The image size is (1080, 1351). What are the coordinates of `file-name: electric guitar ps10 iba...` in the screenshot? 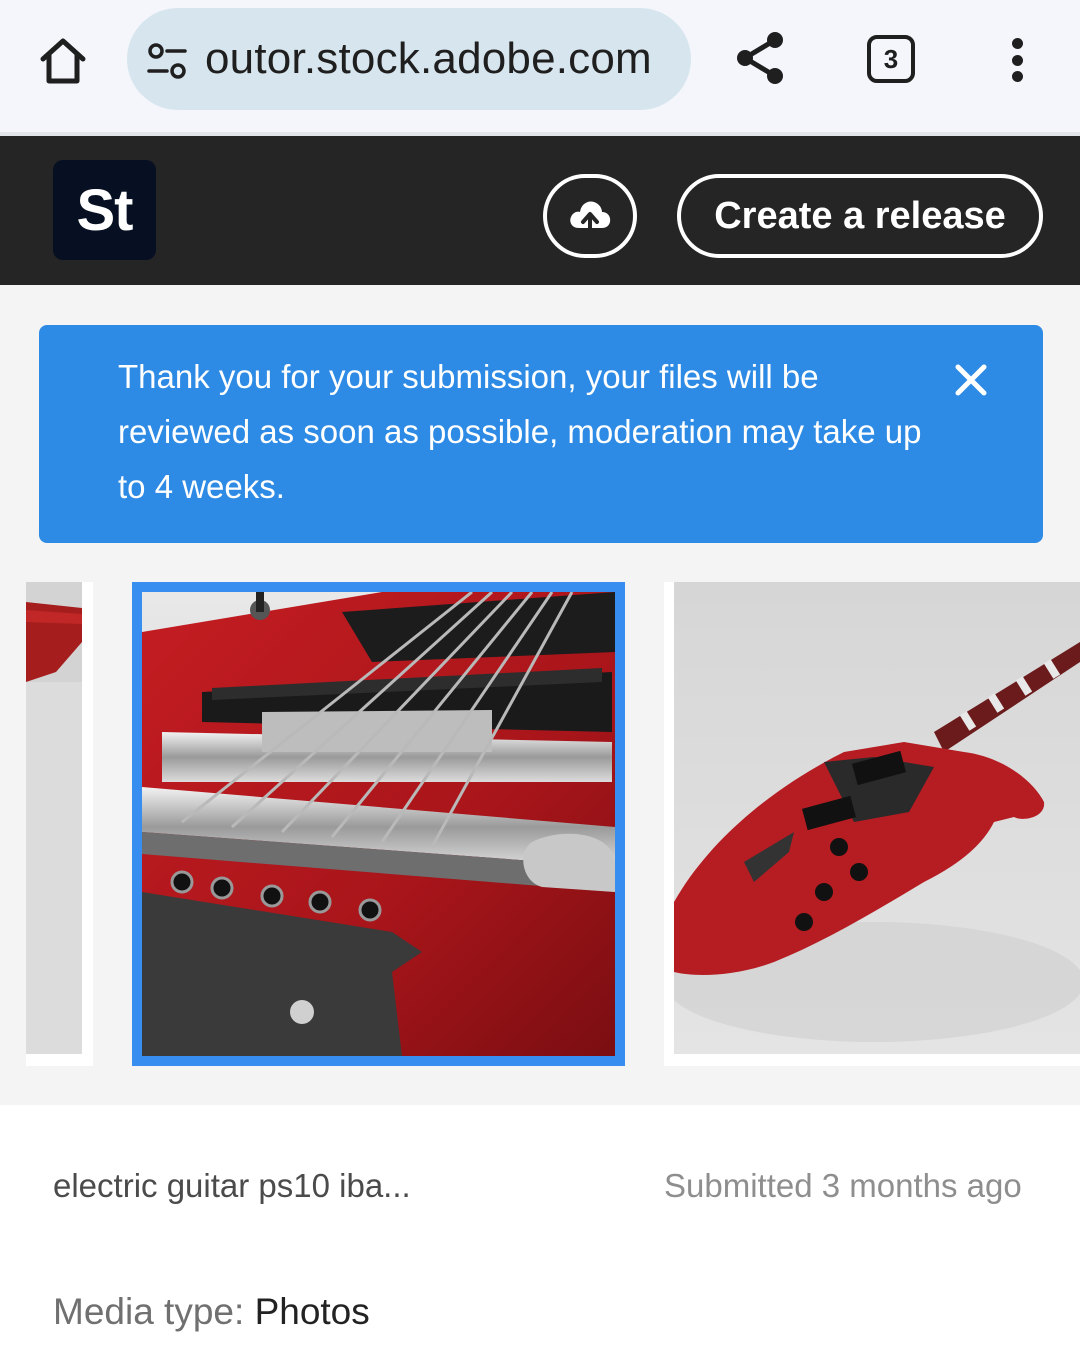 It's located at (232, 1186).